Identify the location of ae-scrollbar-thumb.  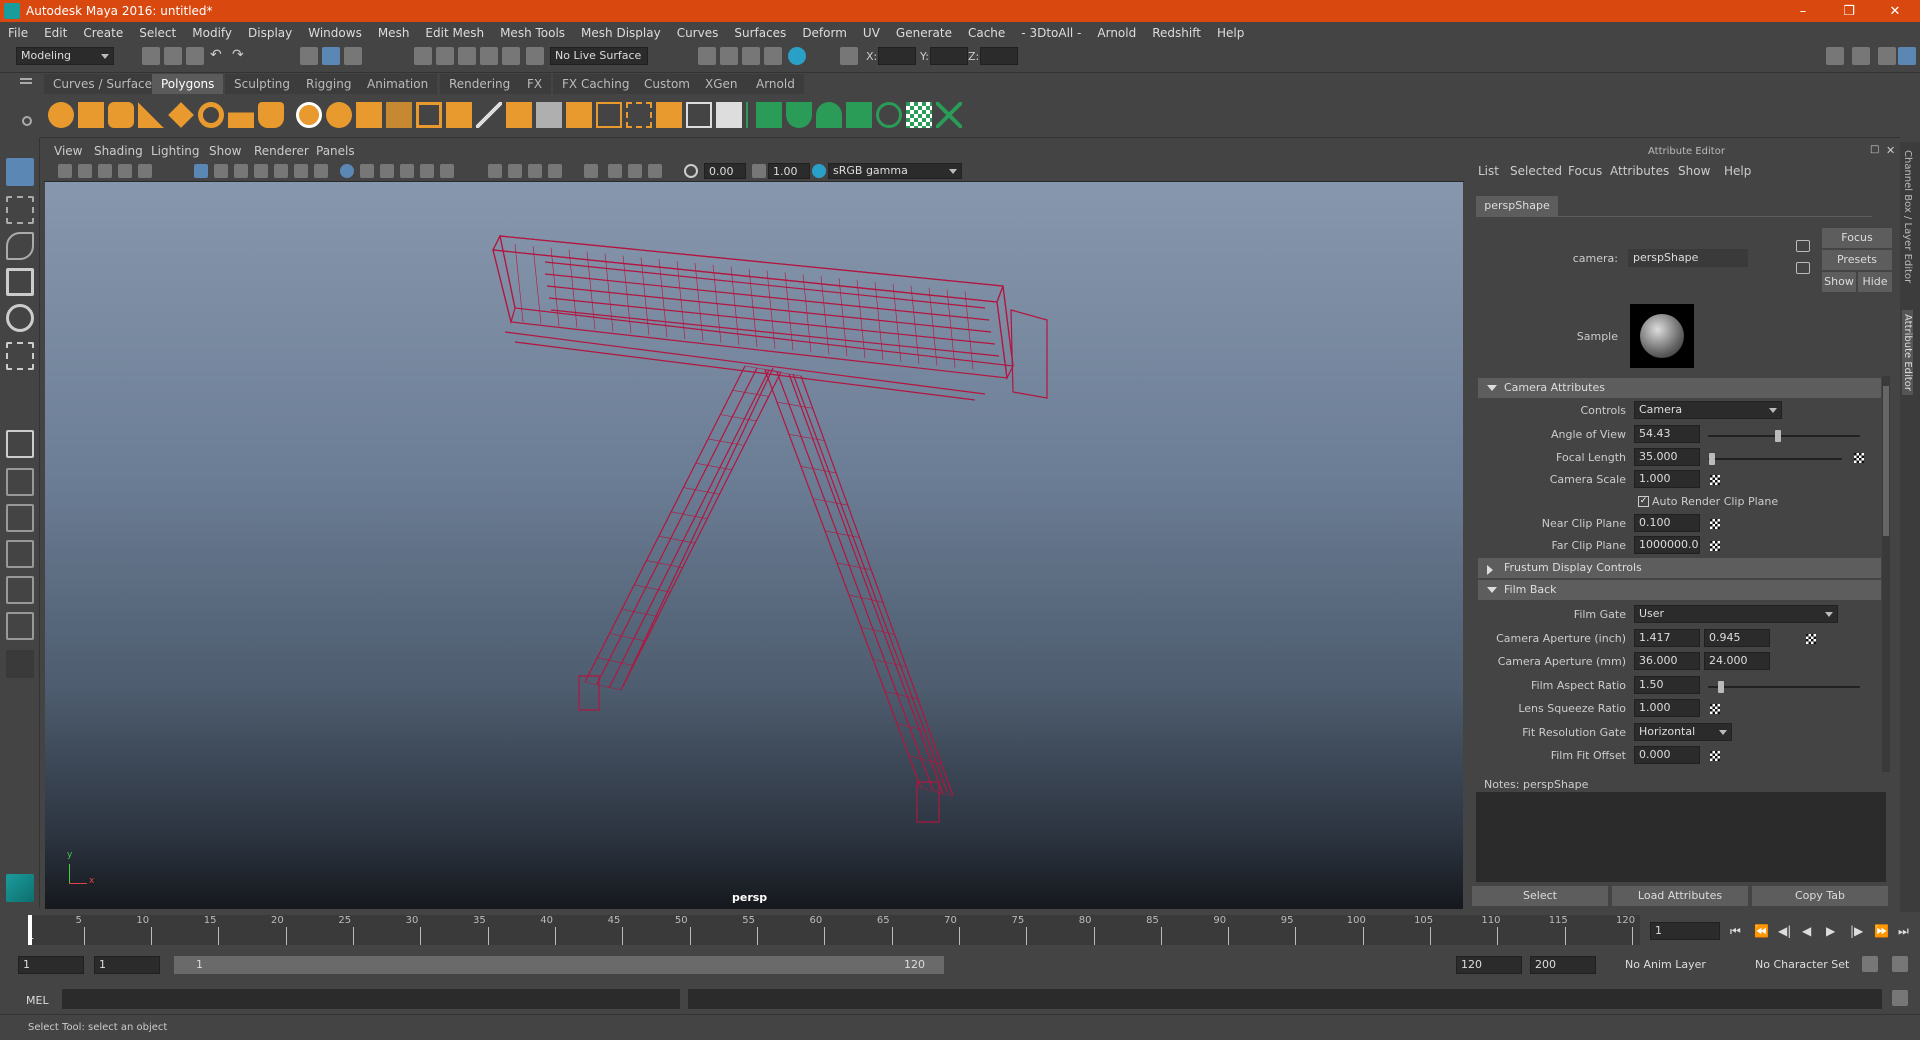
(1886, 461).